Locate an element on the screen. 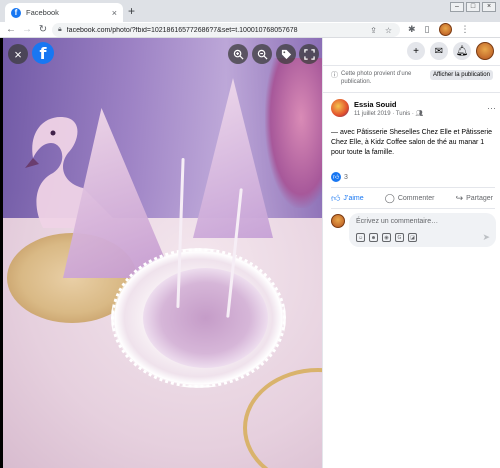 The width and height of the screenshot is (500, 468). tab-title: Facebook is located at coordinates (42, 12).